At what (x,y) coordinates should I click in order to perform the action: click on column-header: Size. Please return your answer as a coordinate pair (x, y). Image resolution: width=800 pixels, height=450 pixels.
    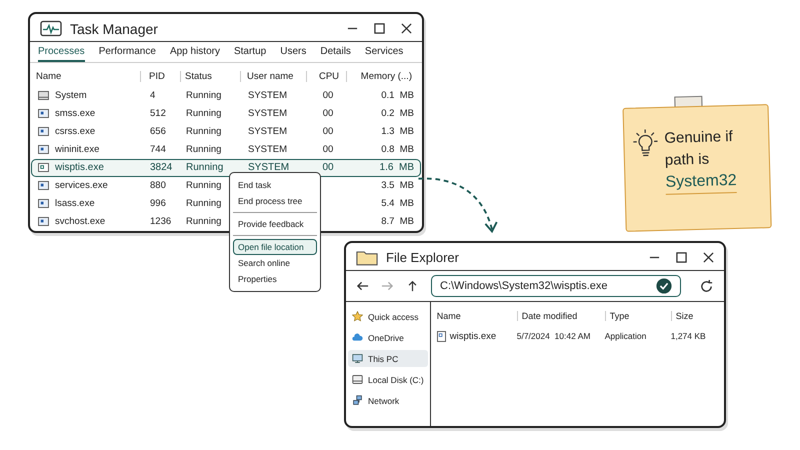
    Looking at the image, I should click on (695, 316).